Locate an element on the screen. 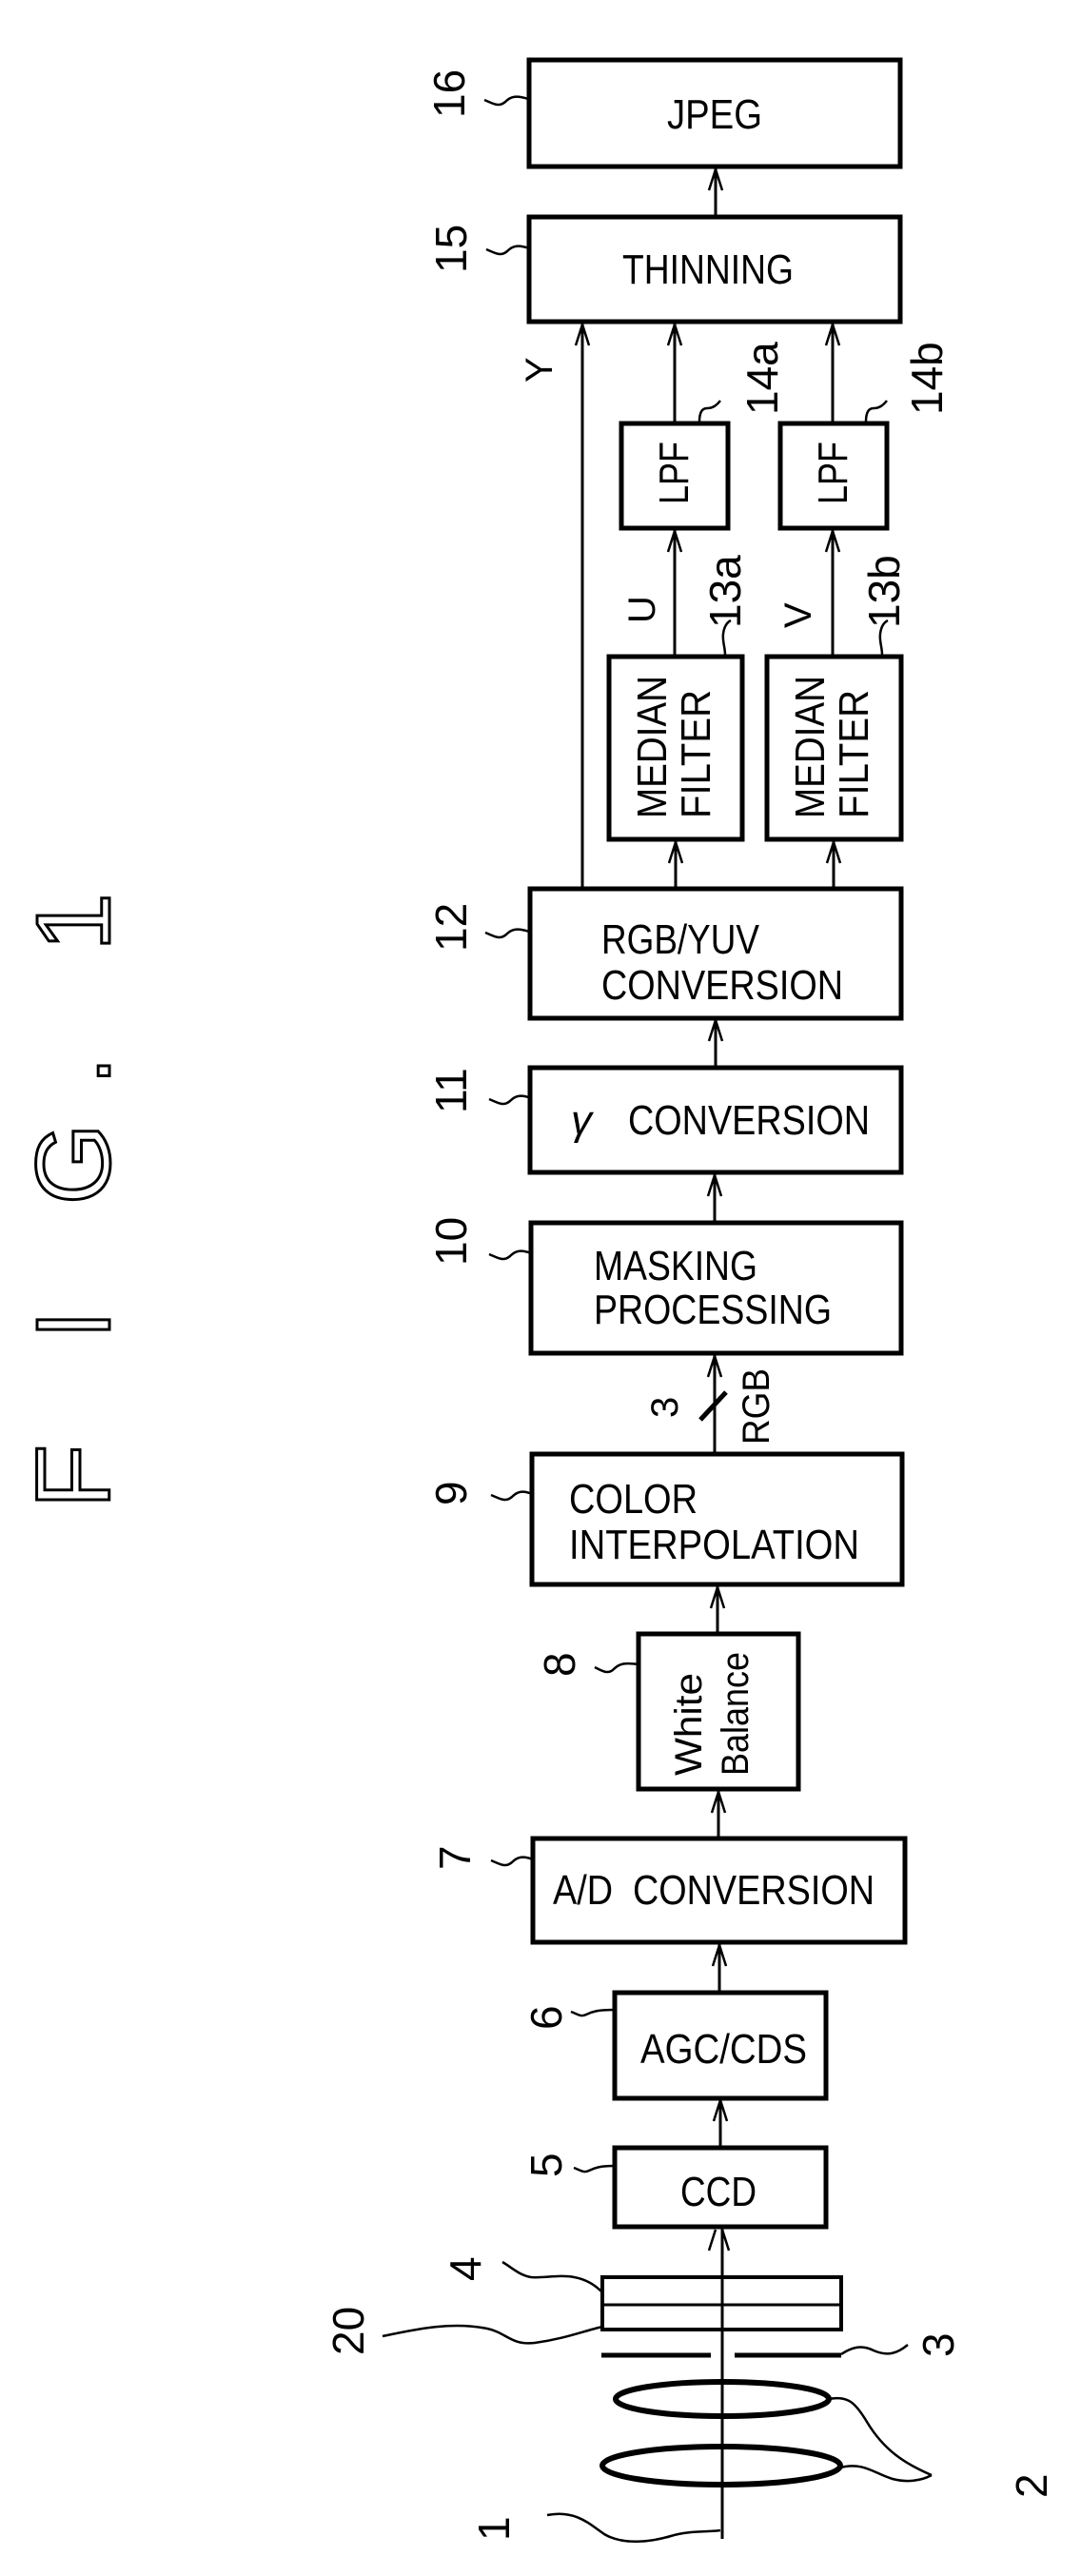 This screenshot has height=2576, width=1081. block-median-b: MEDIAN FILTER 13b is located at coordinates (836, 698).